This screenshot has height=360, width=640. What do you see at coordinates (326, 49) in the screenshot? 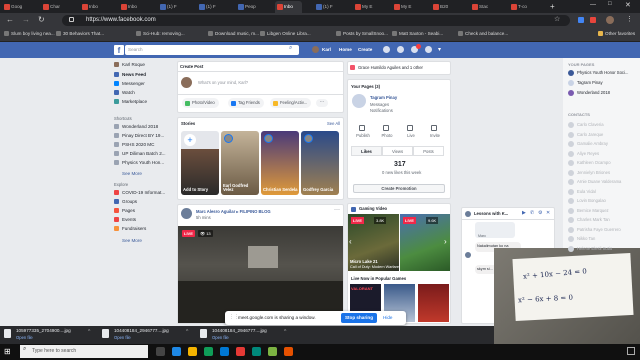
I see `nav-user: Karl` at bounding box center [326, 49].